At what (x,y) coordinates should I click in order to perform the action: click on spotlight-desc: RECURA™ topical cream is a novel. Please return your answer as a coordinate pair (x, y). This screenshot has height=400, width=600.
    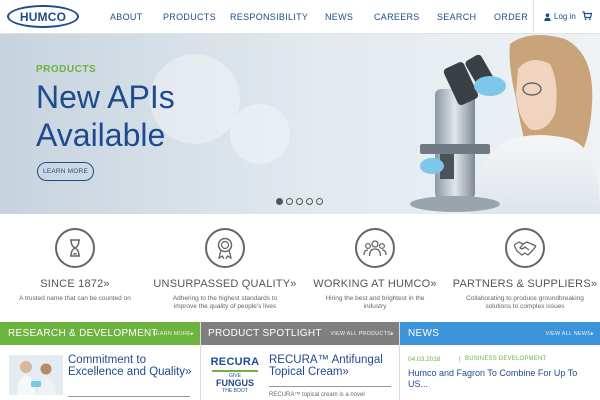
    Looking at the image, I should click on (317, 395).